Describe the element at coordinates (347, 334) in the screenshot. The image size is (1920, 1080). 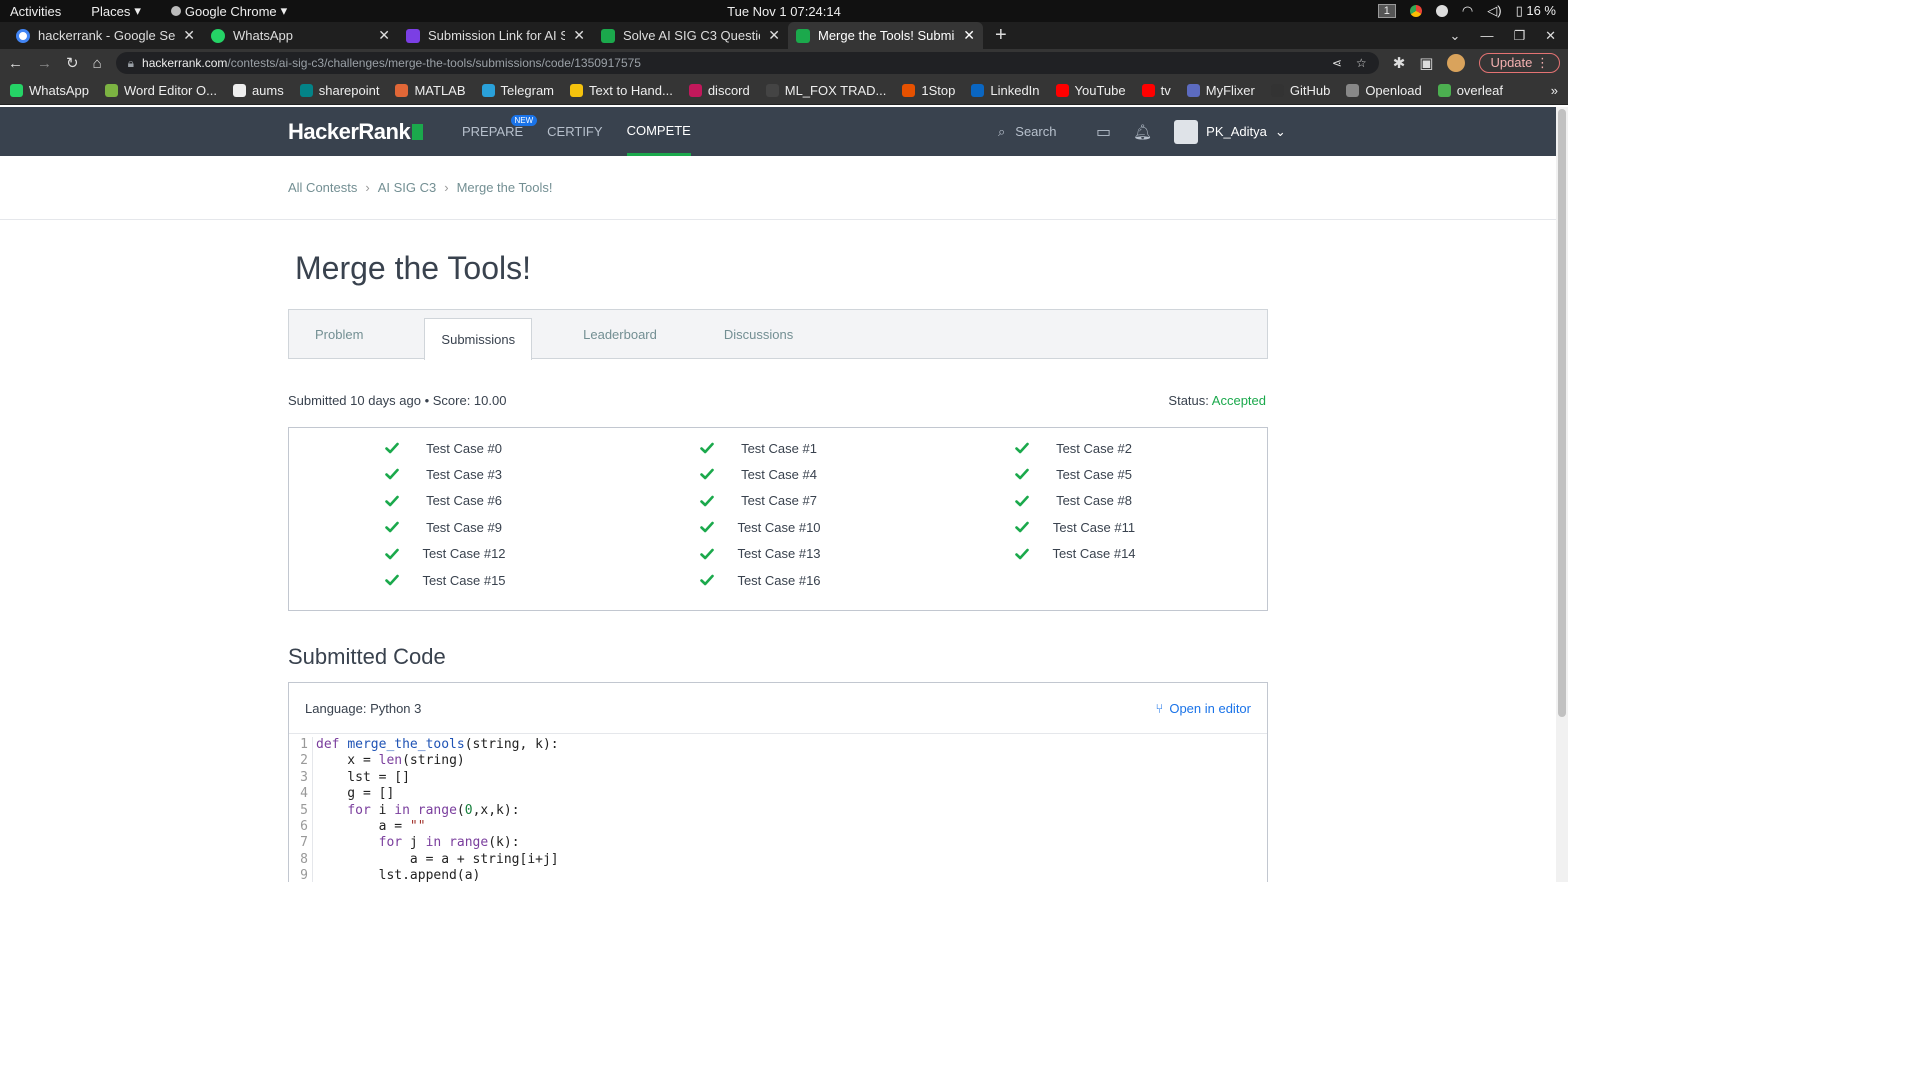
I see `tab-problem: Problem` at that location.